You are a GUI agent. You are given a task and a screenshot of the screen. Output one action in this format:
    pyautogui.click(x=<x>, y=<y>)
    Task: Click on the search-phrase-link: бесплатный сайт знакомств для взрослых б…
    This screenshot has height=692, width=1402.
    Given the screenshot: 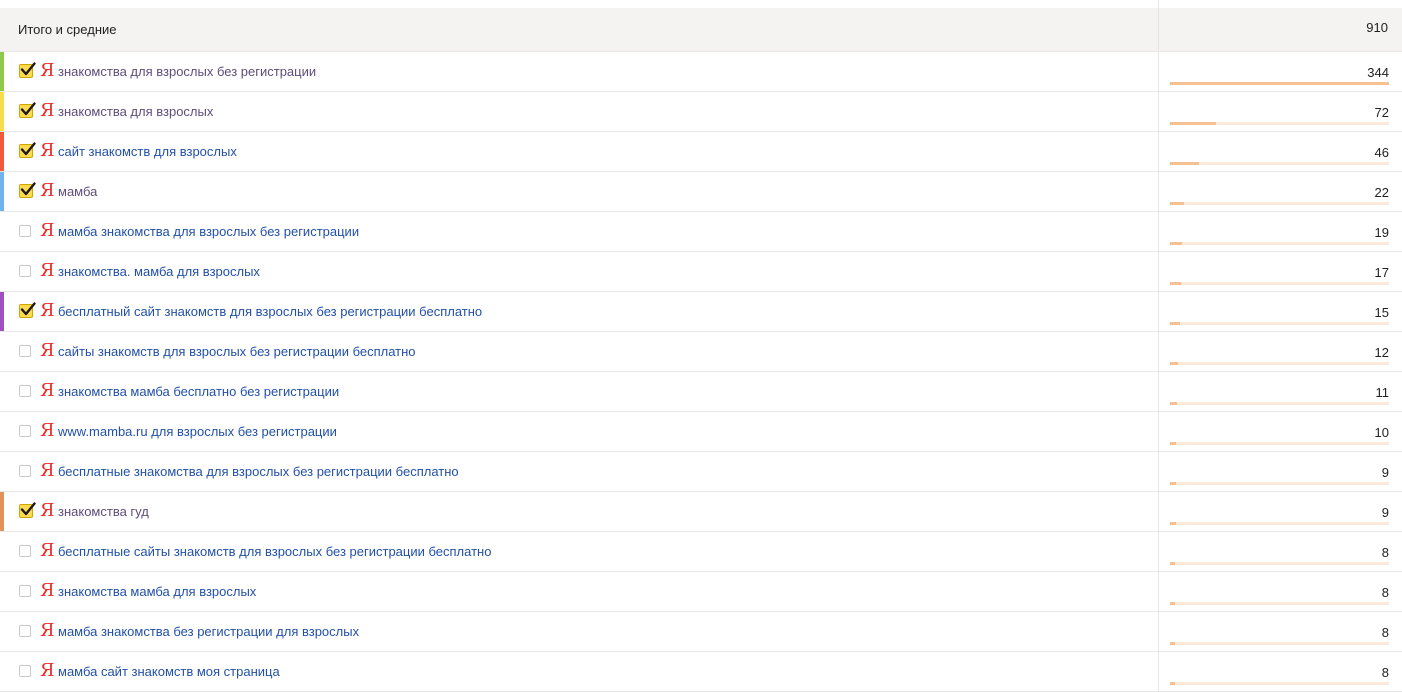 What is the action you would take?
    pyautogui.click(x=270, y=312)
    